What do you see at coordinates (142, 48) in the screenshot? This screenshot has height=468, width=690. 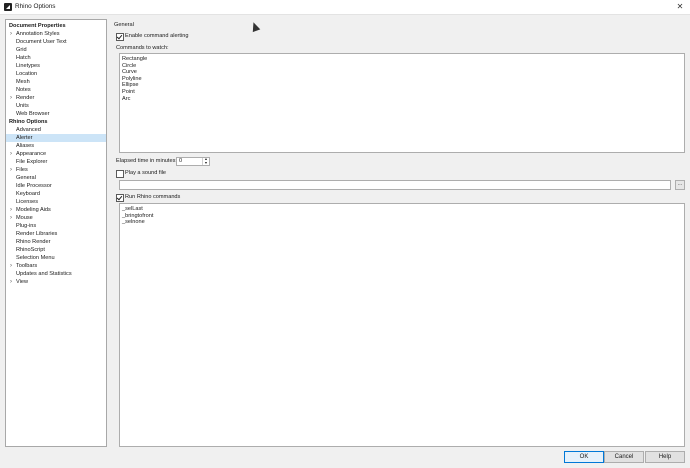 I see `commands-label: Commands to watch:` at bounding box center [142, 48].